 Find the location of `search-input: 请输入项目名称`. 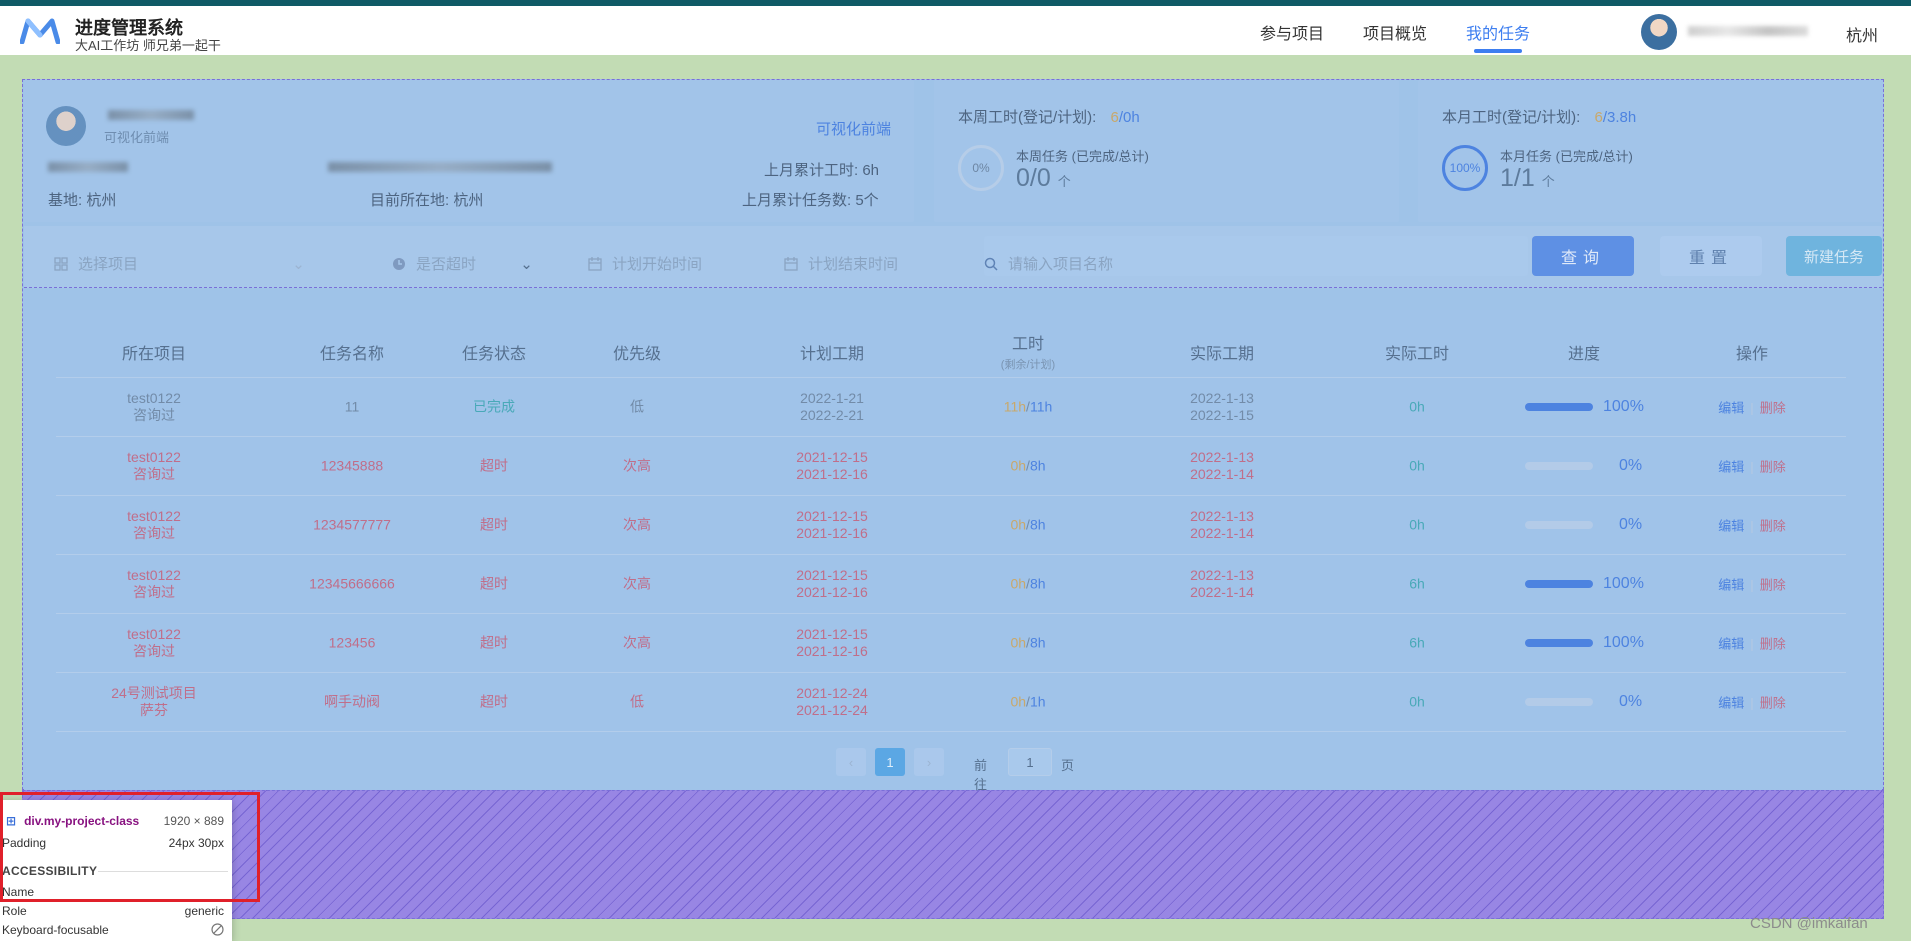

search-input: 请输入项目名称 is located at coordinates (1256, 256).